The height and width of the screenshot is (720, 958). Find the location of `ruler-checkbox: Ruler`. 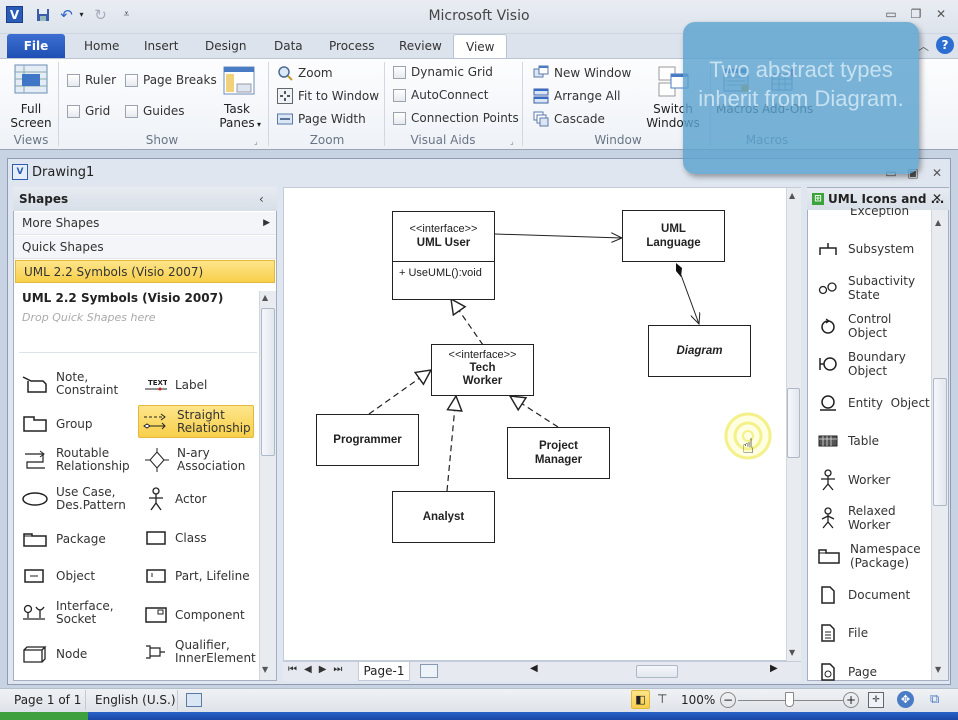

ruler-checkbox: Ruler is located at coordinates (91, 80).